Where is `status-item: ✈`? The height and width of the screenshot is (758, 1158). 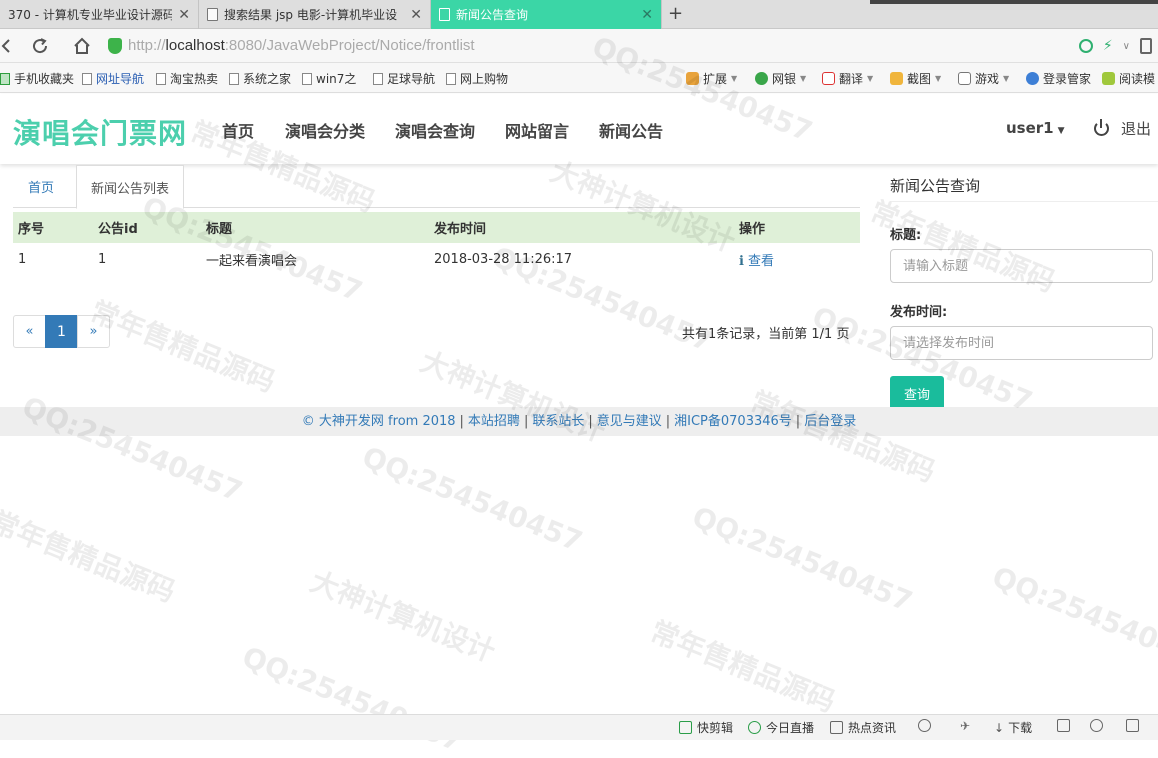
status-item: ✈ is located at coordinates (965, 726).